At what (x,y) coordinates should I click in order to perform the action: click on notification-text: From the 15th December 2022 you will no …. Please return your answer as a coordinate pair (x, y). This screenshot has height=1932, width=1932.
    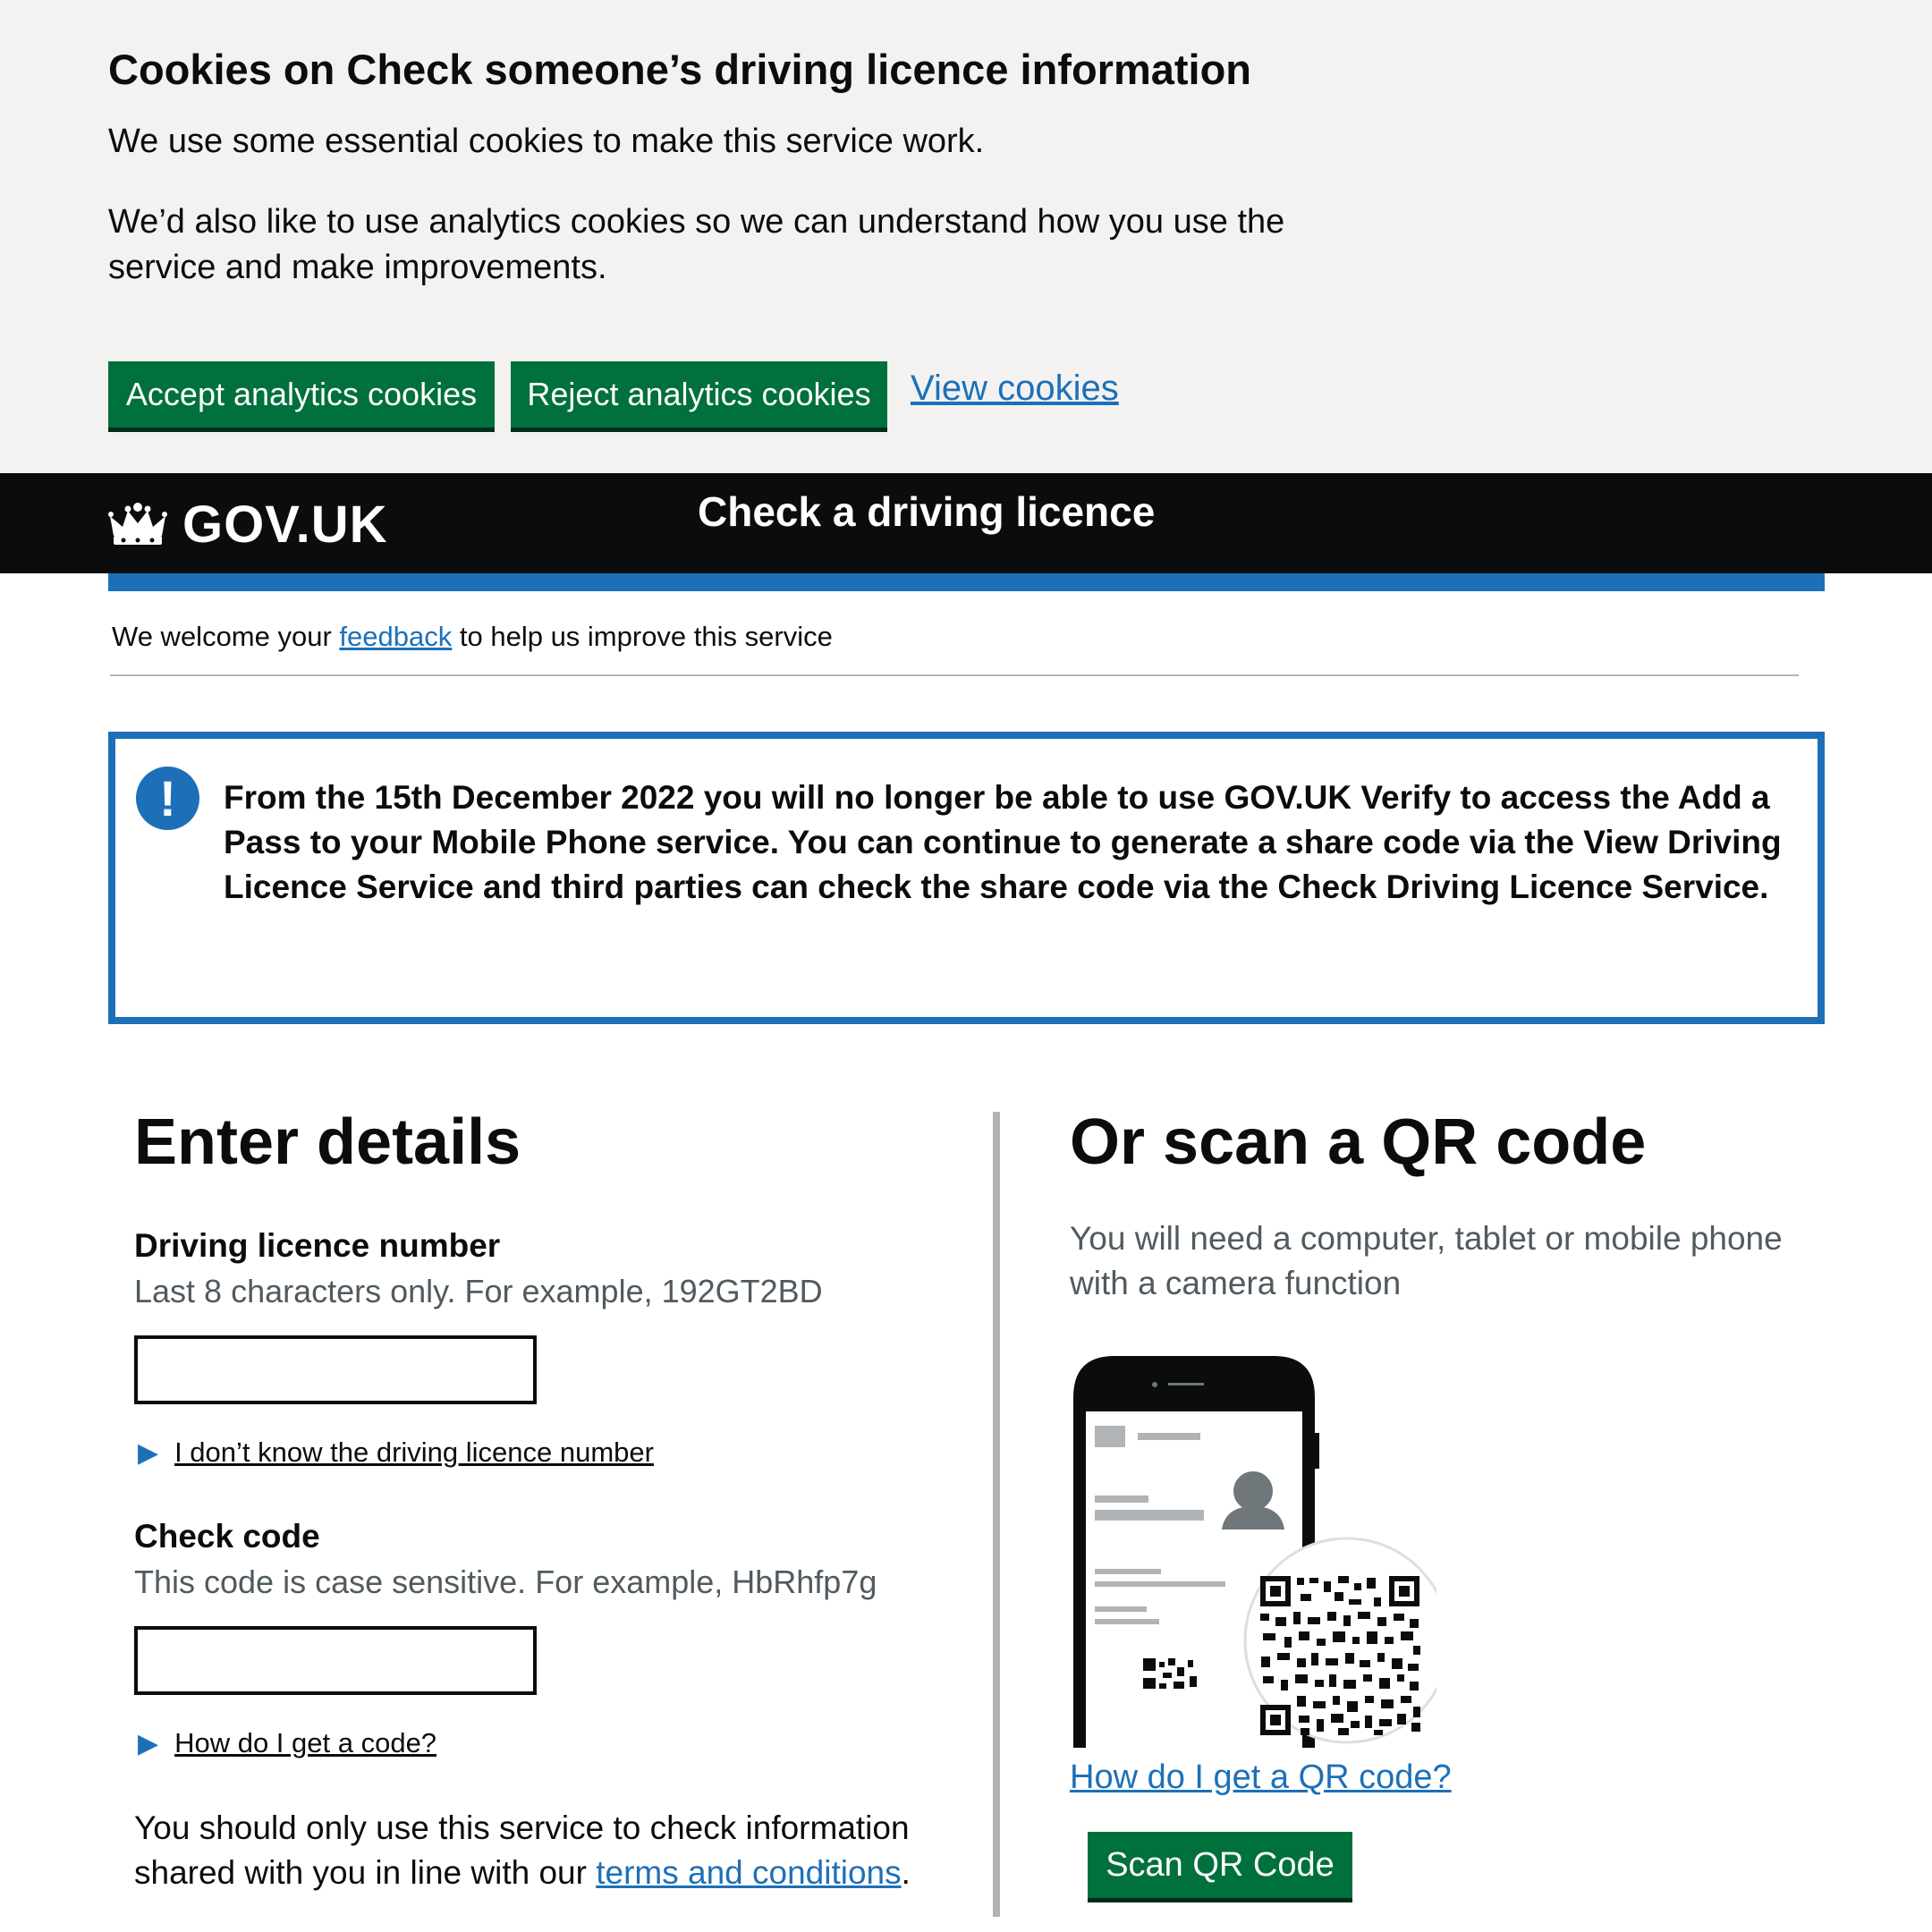
    Looking at the image, I should click on (1003, 842).